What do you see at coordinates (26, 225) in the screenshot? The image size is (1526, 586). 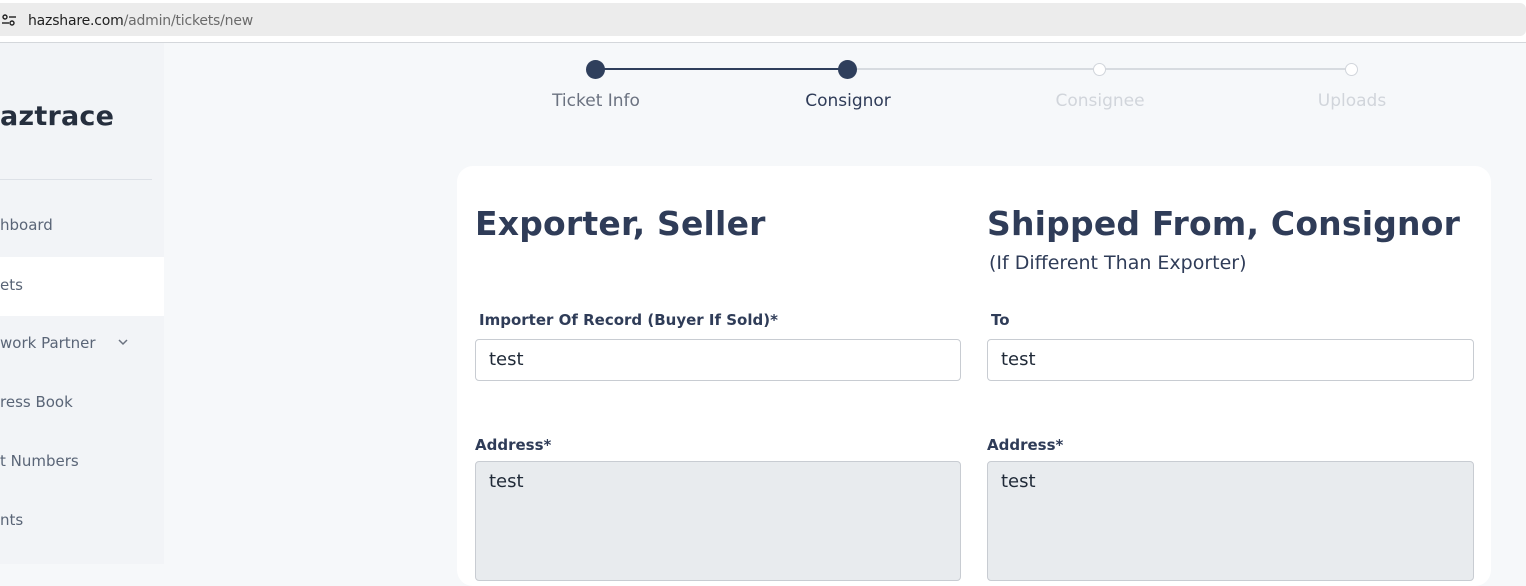 I see `sidebar-item-label: hboard` at bounding box center [26, 225].